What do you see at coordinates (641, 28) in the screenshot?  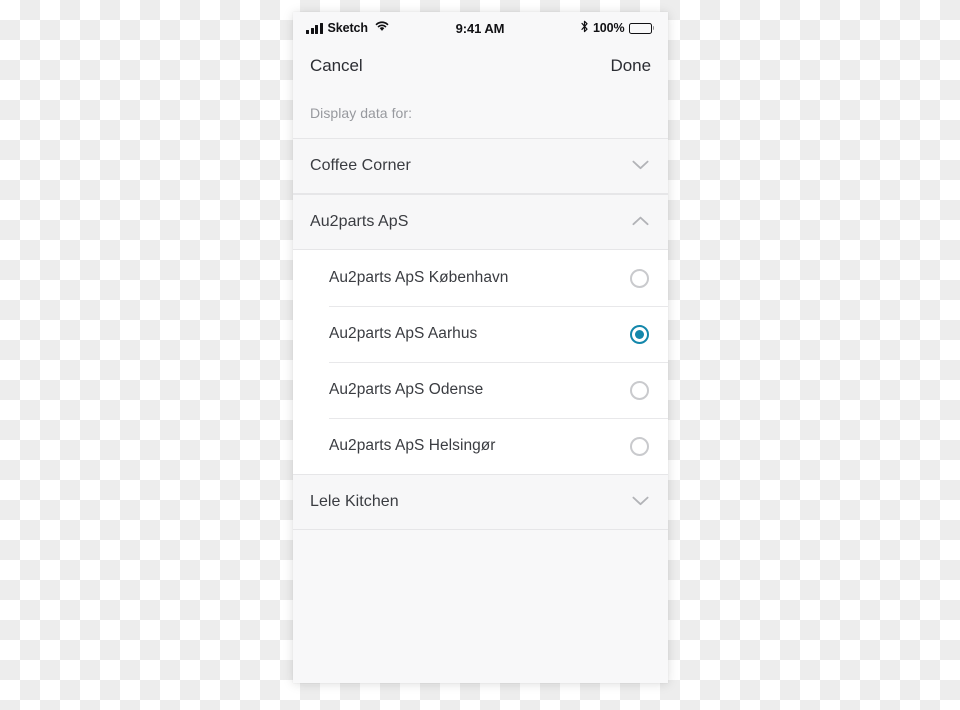 I see `battery-full-icon` at bounding box center [641, 28].